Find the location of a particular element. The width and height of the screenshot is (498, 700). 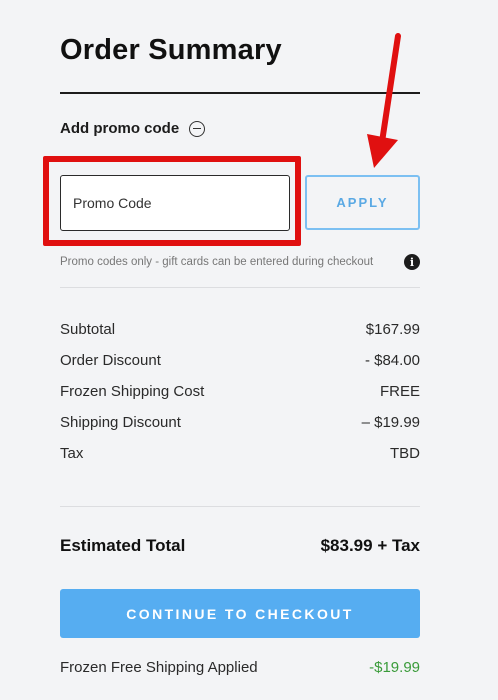

line-item-value: – $19.99 is located at coordinates (390, 422).